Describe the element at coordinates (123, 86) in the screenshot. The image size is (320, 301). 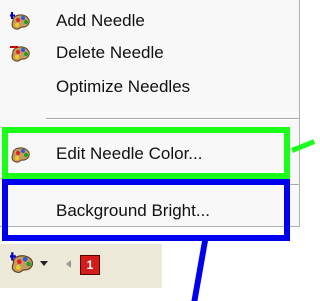
I see `menu-item-label: Optimize Needles` at that location.